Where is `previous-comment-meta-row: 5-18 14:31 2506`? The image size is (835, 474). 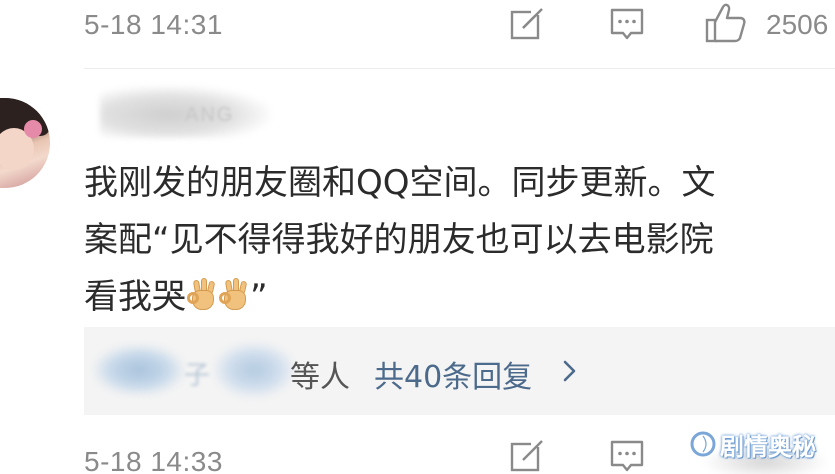
previous-comment-meta-row: 5-18 14:31 2506 is located at coordinates (417, 30).